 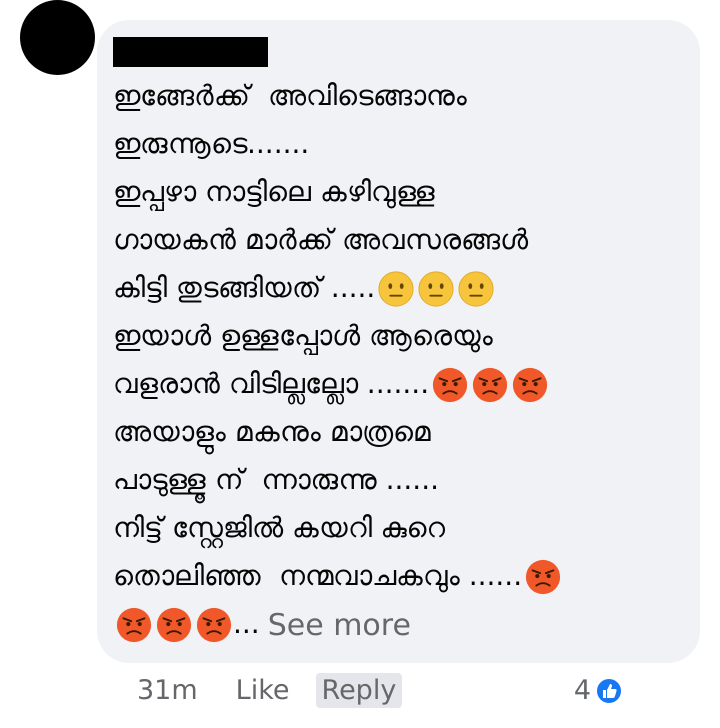 What do you see at coordinates (263, 690) in the screenshot?
I see `action-button: Like` at bounding box center [263, 690].